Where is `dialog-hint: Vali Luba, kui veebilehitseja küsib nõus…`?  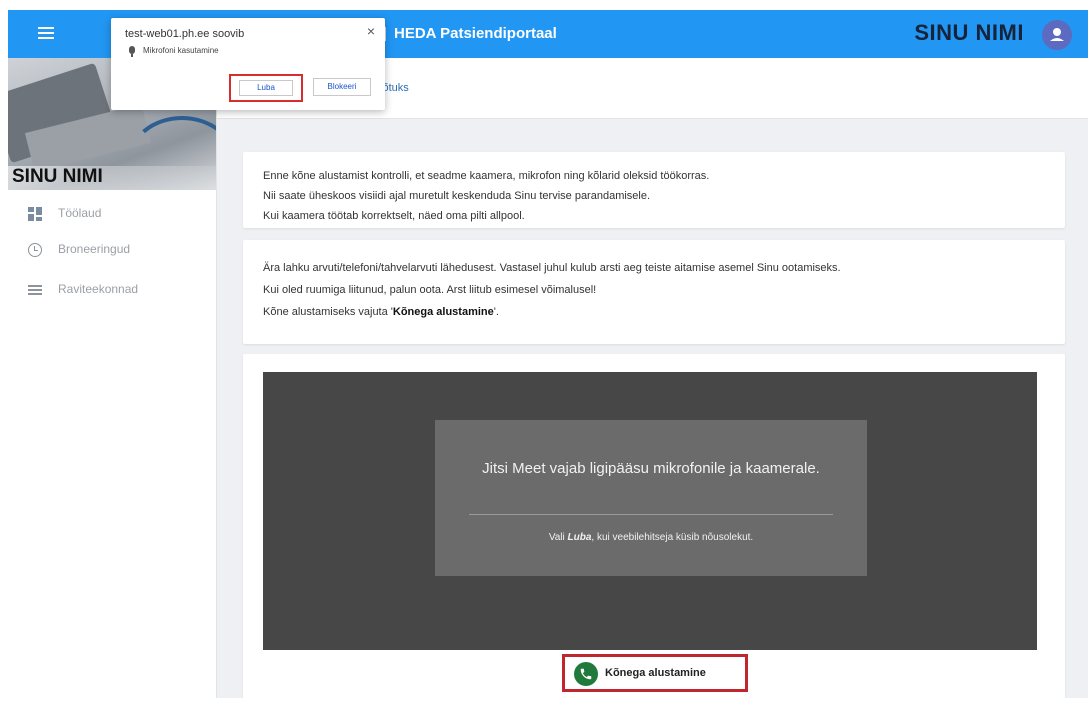 dialog-hint: Vali Luba, kui veebilehitseja küsib nõus… is located at coordinates (651, 537).